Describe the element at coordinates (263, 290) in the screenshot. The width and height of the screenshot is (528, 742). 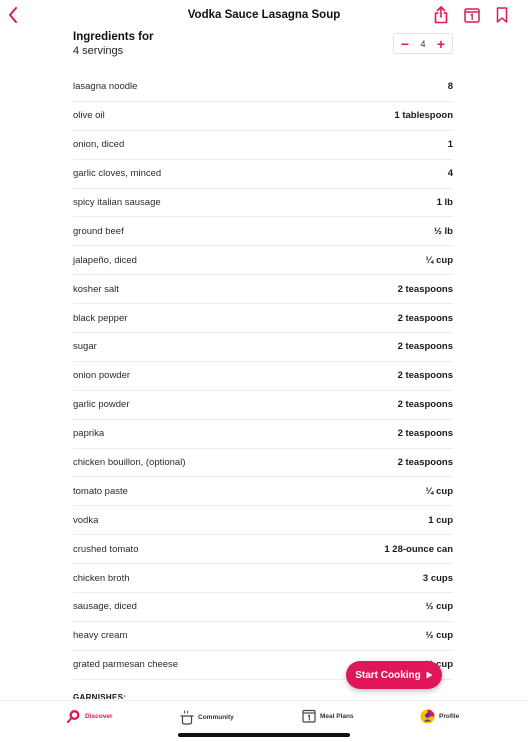
I see `ingredient-row: kosher salt 2 teaspoons` at that location.